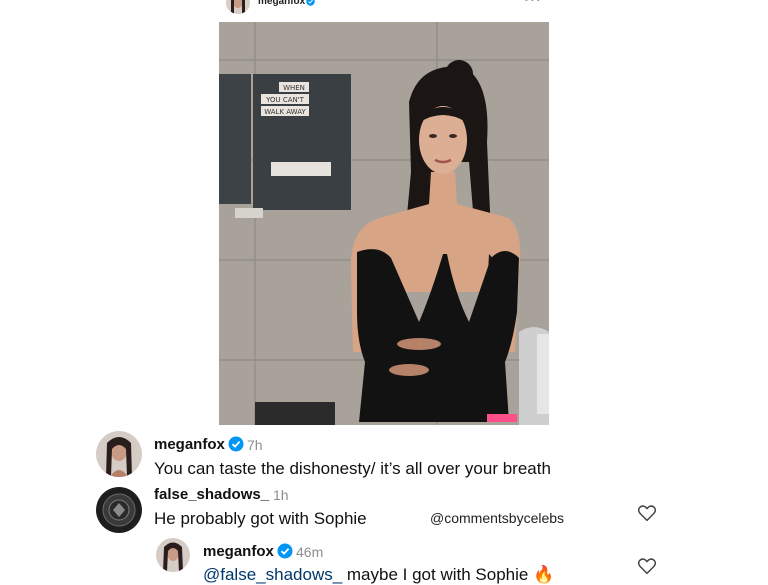  Describe the element at coordinates (238, 7) in the screenshot. I see `post-author-avatar` at that location.